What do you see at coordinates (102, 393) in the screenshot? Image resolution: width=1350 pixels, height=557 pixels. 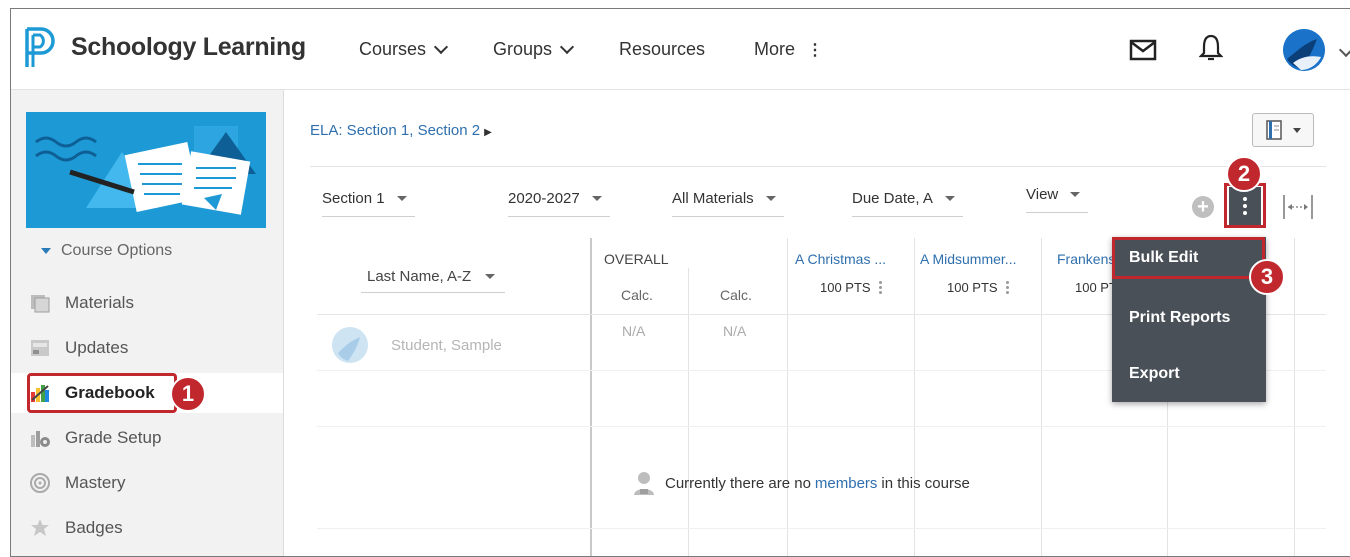 I see `gradebook-highlight` at bounding box center [102, 393].